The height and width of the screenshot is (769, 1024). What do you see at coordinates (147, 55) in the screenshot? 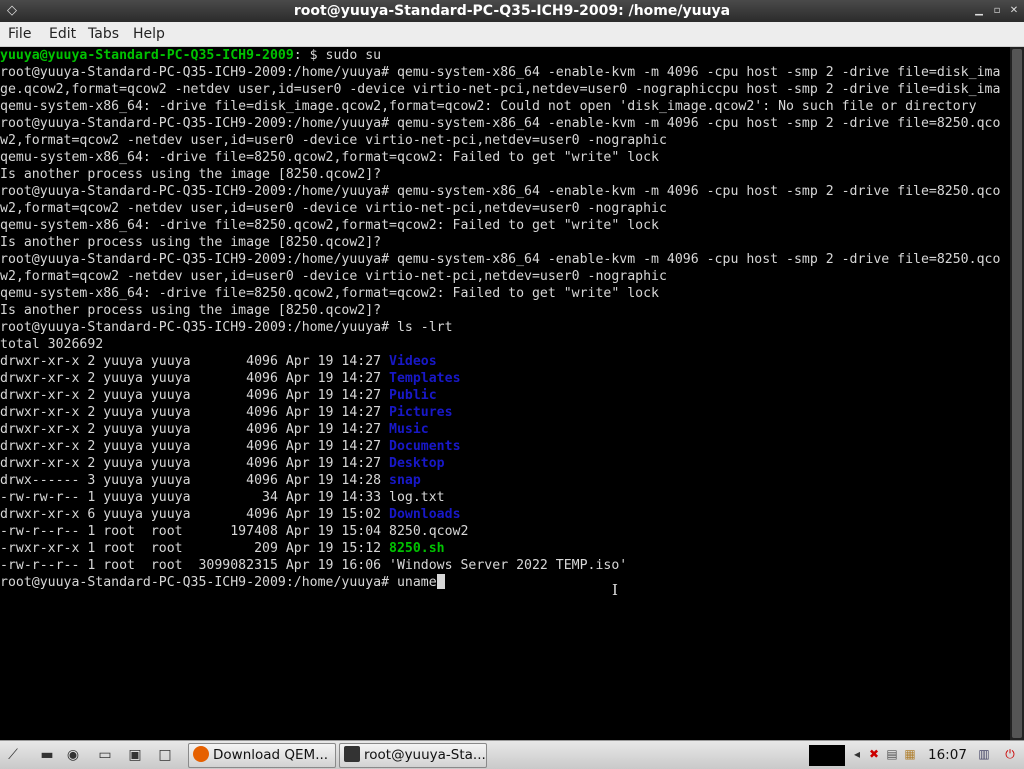
I see `terminal-text: yuuya@yuuya-Standard-PC-Q35-ICH9-2009` at bounding box center [147, 55].